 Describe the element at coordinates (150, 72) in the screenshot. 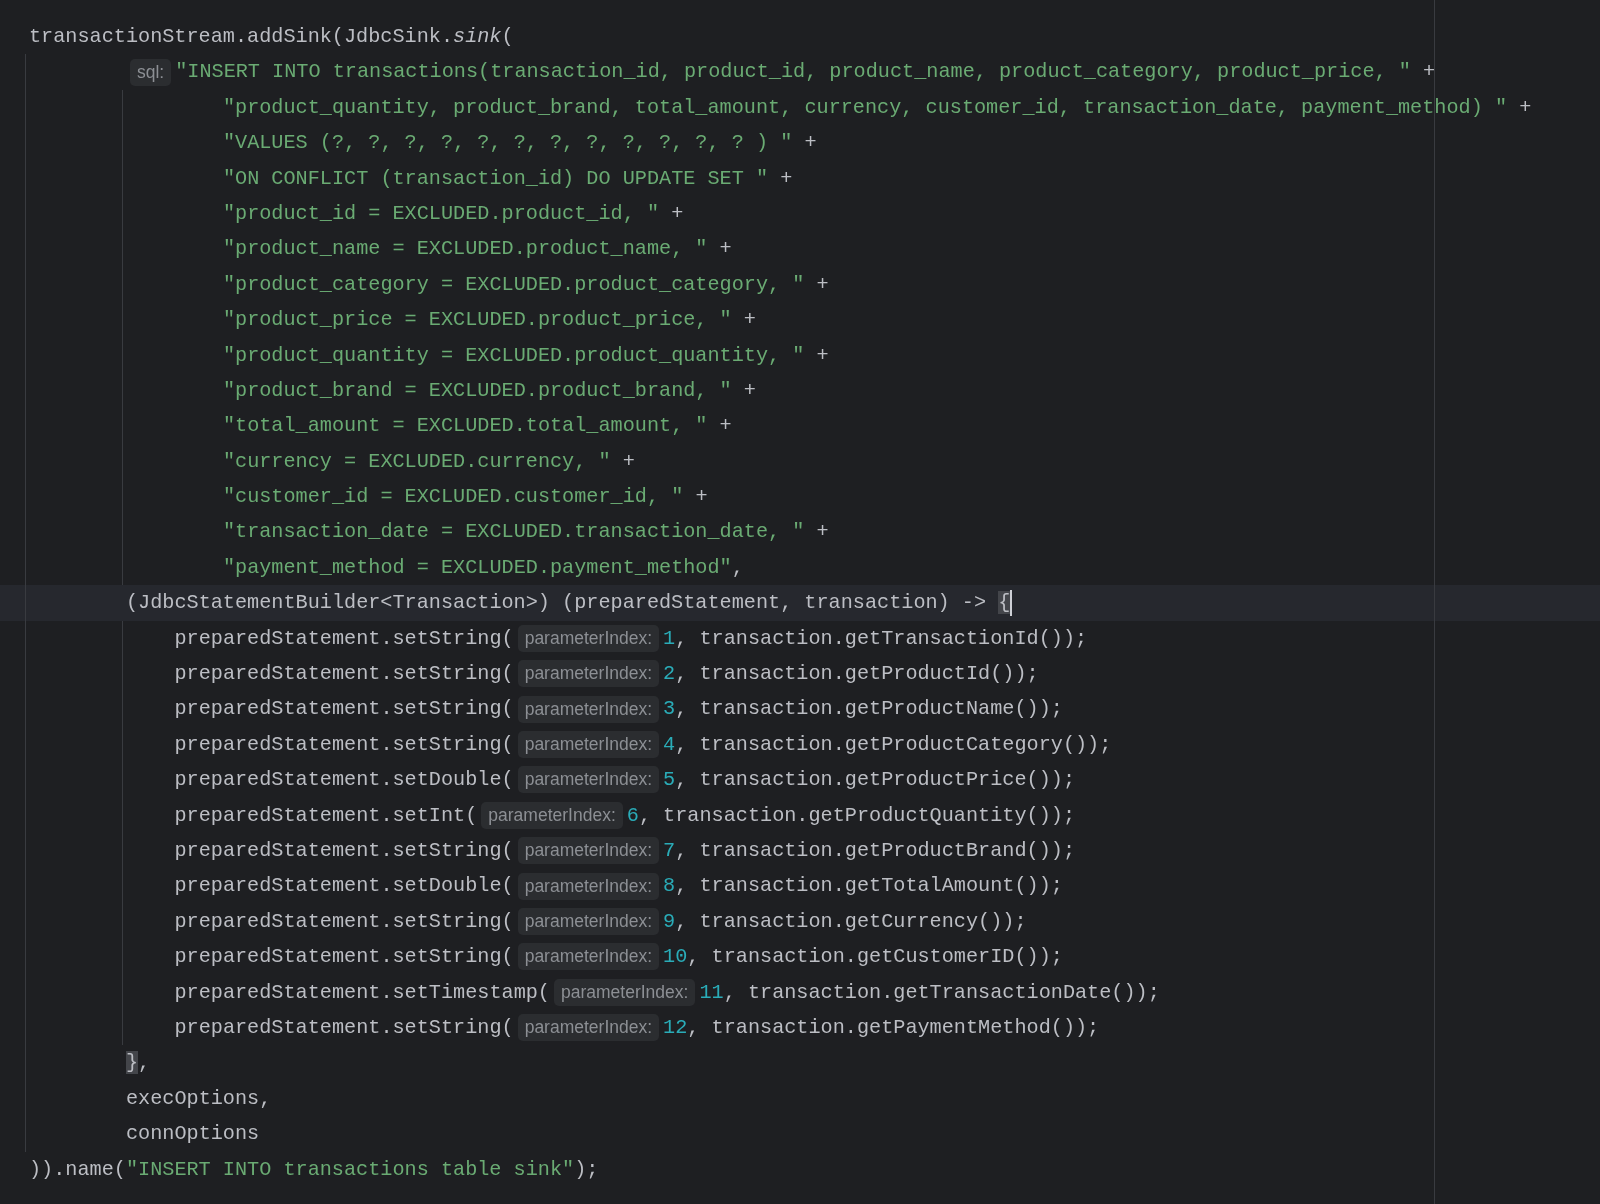

I see `inlay-hint: sql:` at that location.